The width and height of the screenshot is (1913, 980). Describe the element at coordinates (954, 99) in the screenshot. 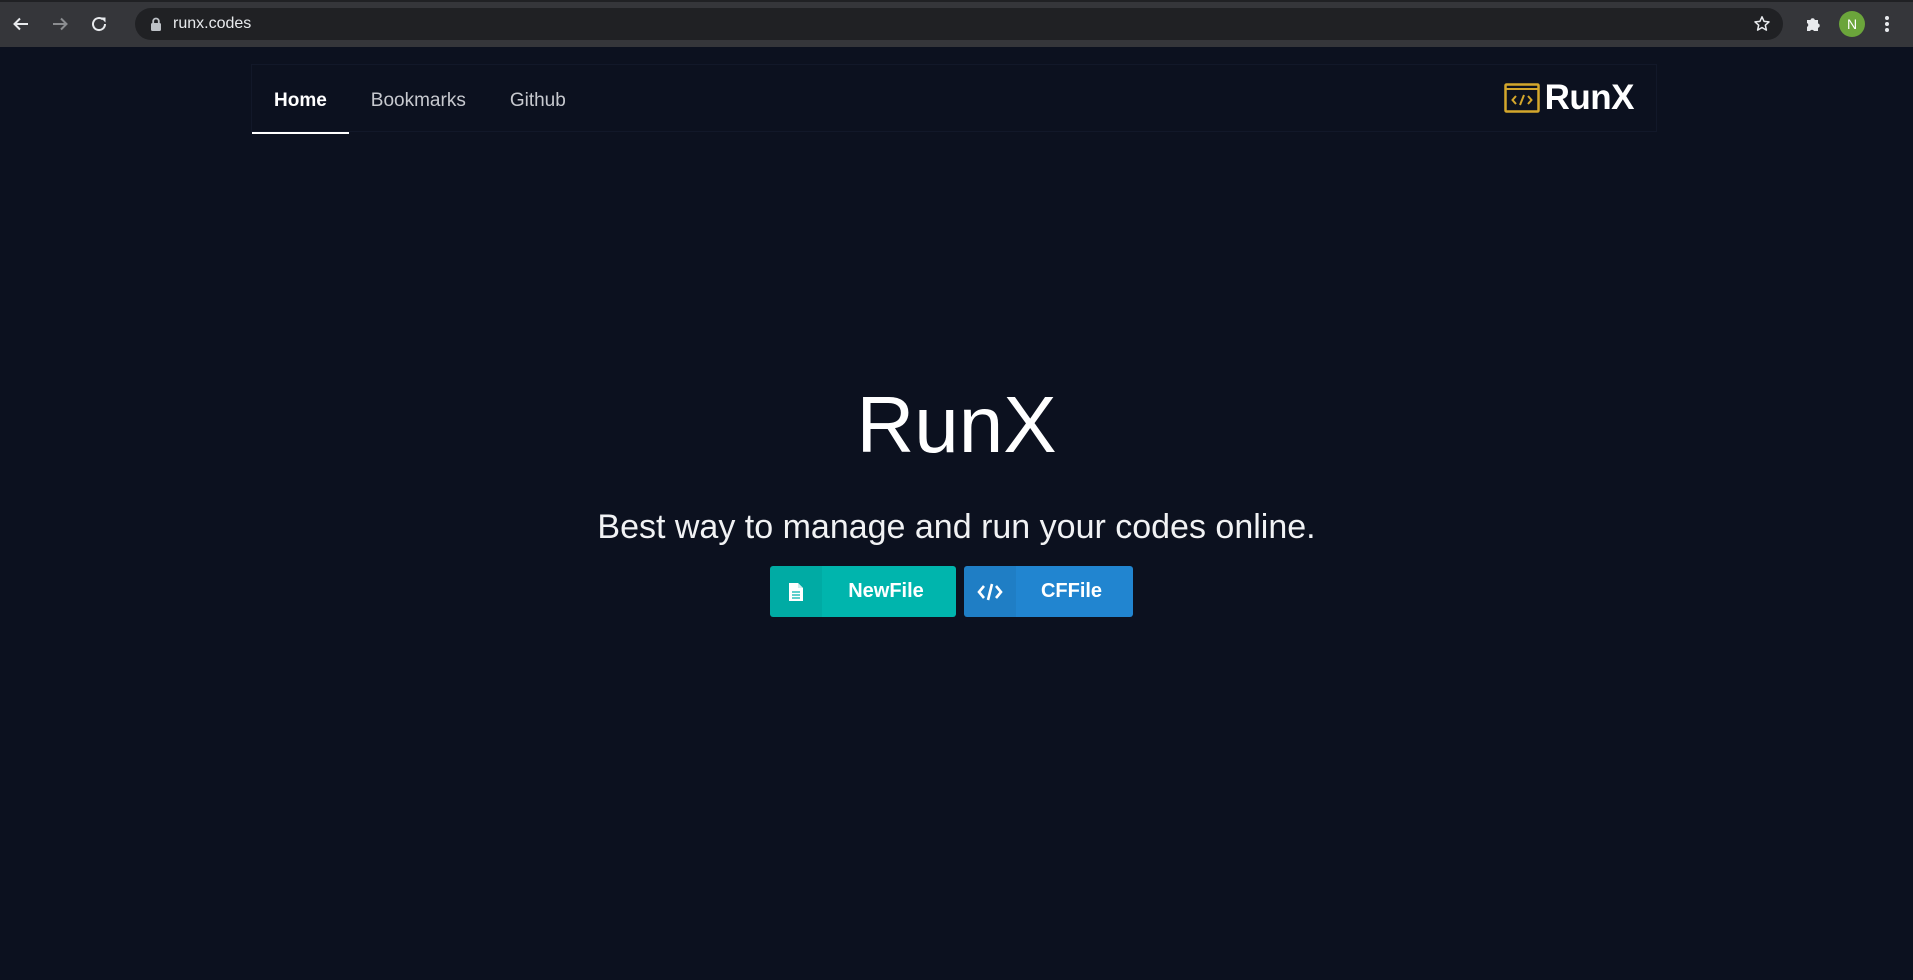

I see `site-navbar: Home Bookmarks Github RunX` at that location.